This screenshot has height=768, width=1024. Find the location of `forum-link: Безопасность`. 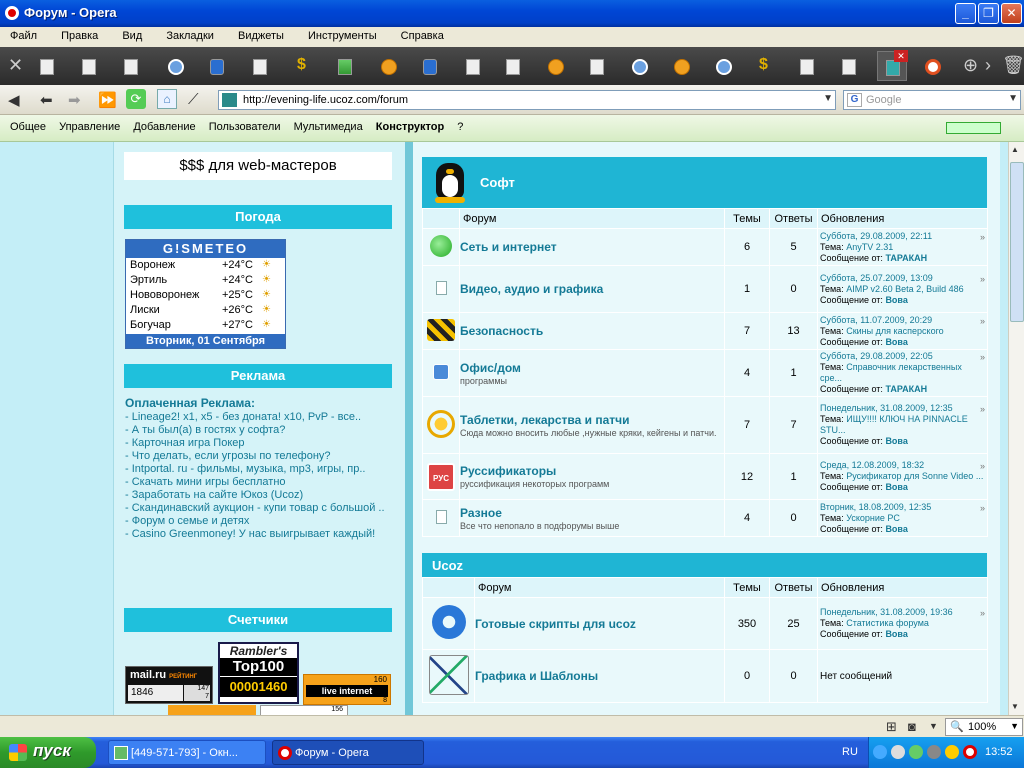

forum-link: Безопасность is located at coordinates (592, 331).